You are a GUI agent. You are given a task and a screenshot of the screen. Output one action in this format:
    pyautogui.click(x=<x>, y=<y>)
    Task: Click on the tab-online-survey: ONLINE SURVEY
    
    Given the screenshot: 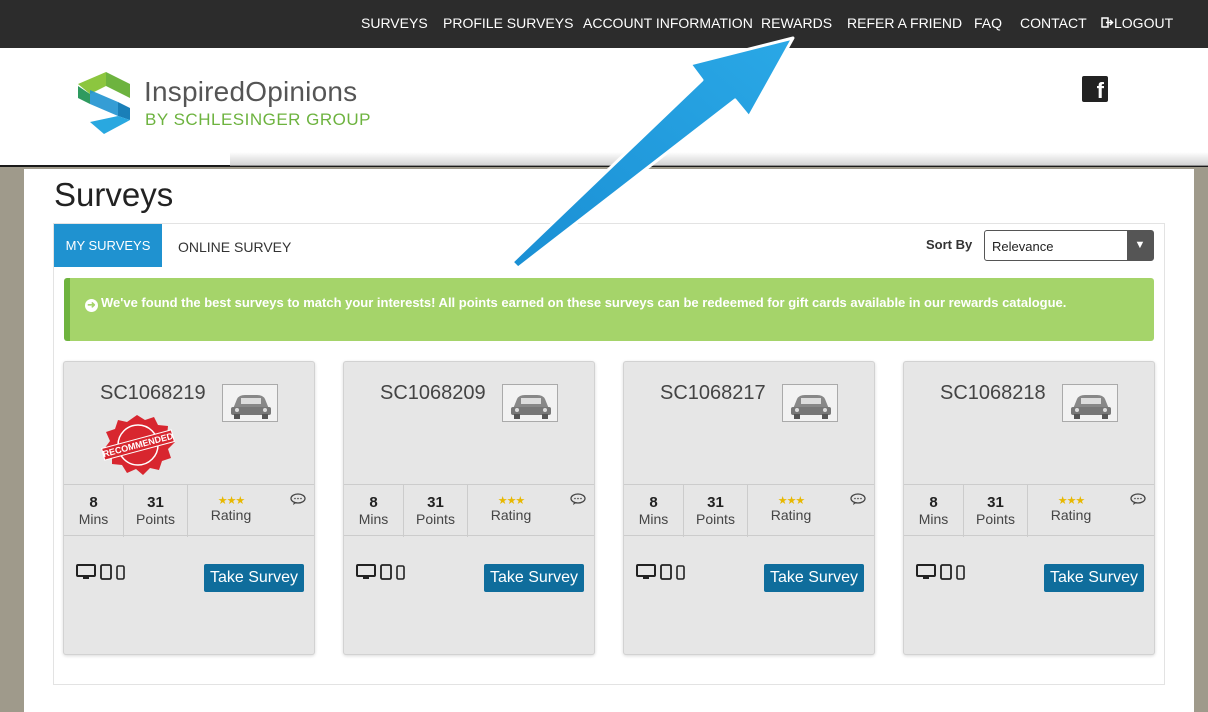 What is the action you would take?
    pyautogui.click(x=234, y=247)
    